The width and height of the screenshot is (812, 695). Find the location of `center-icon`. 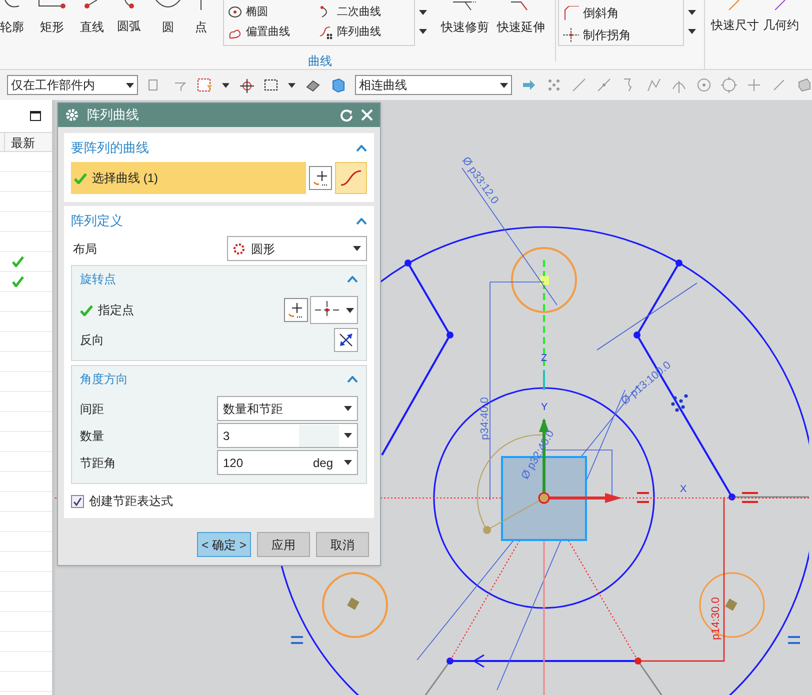

center-icon is located at coordinates (704, 85).